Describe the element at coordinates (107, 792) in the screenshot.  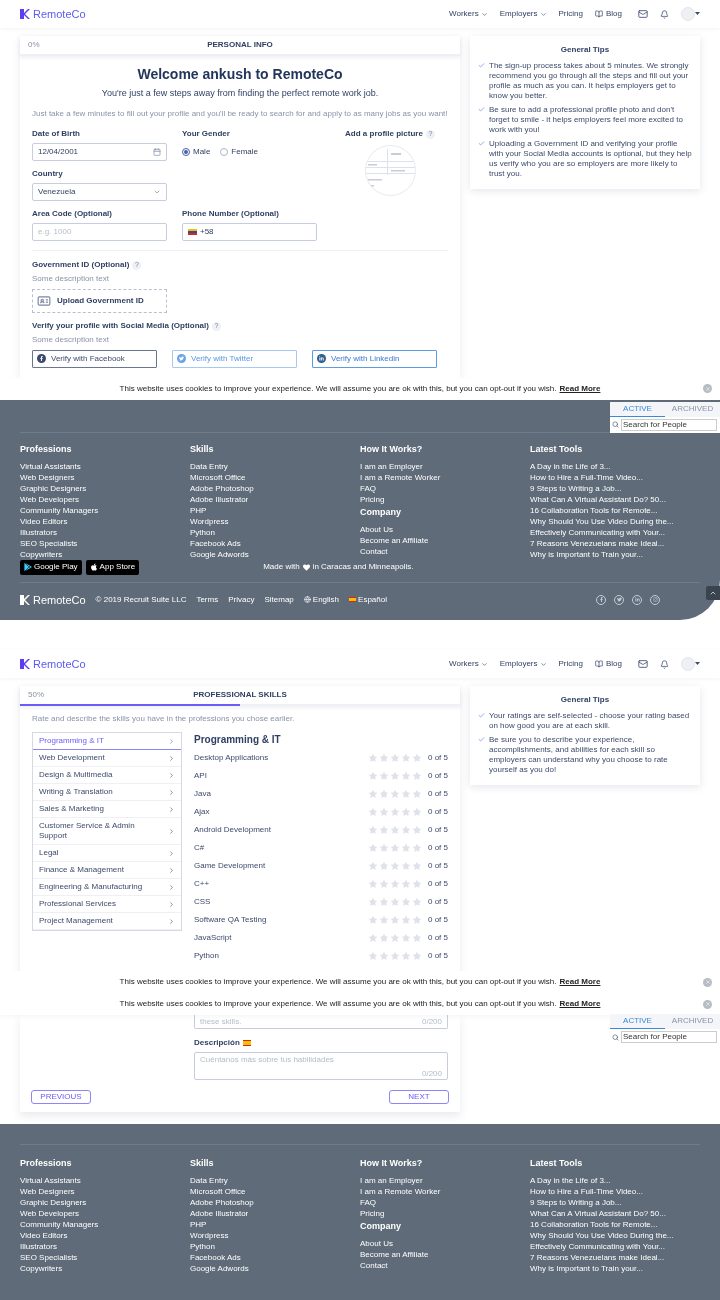
I see `category-item: Writing & Translation` at that location.